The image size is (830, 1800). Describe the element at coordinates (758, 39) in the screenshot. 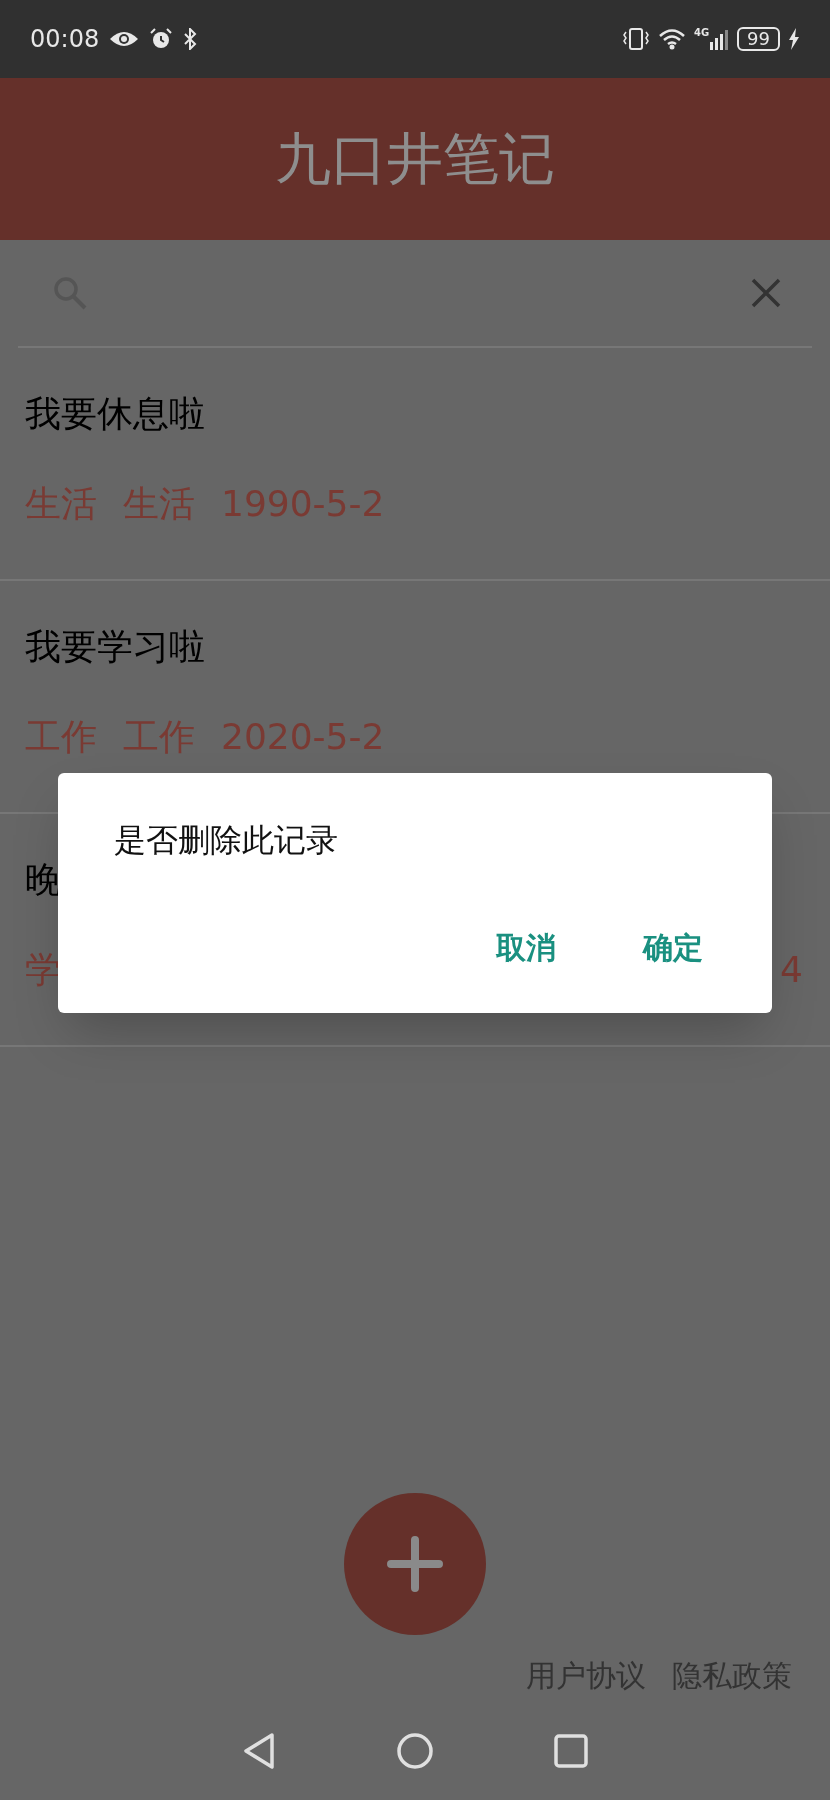

I see `battery-indicator: 99` at that location.